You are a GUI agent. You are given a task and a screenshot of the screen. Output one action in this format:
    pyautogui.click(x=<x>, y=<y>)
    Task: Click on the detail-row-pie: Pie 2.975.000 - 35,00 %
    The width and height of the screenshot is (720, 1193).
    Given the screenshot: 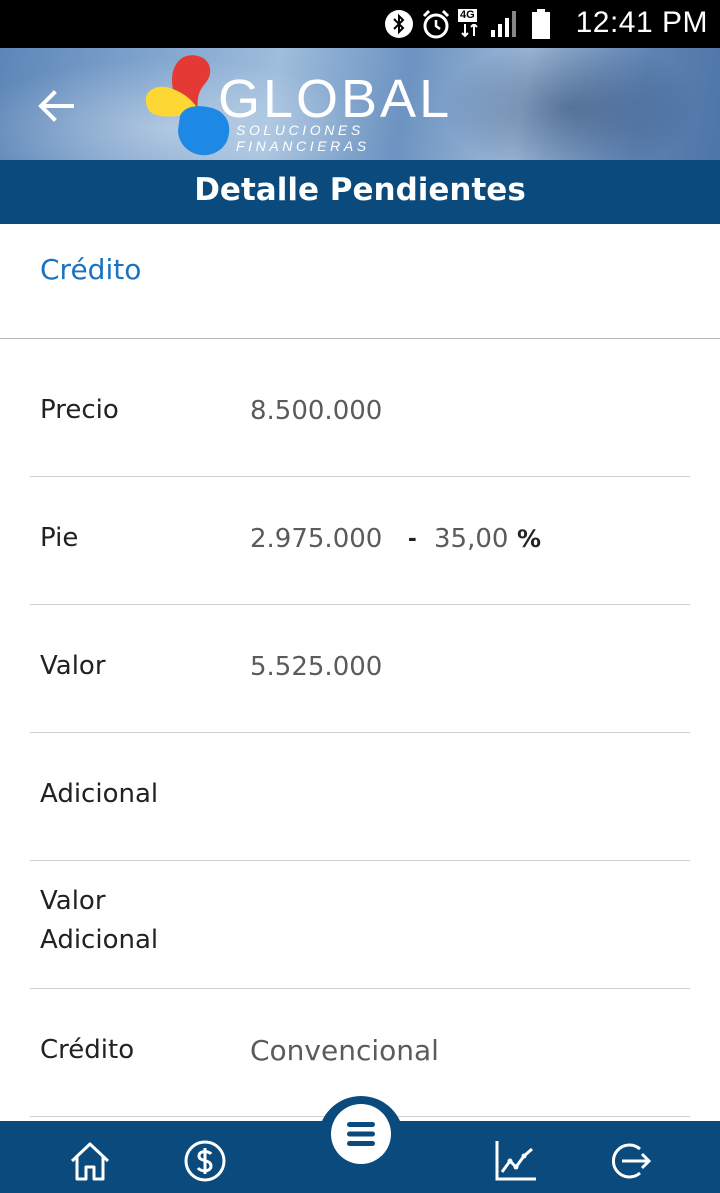 What is the action you would take?
    pyautogui.click(x=360, y=540)
    